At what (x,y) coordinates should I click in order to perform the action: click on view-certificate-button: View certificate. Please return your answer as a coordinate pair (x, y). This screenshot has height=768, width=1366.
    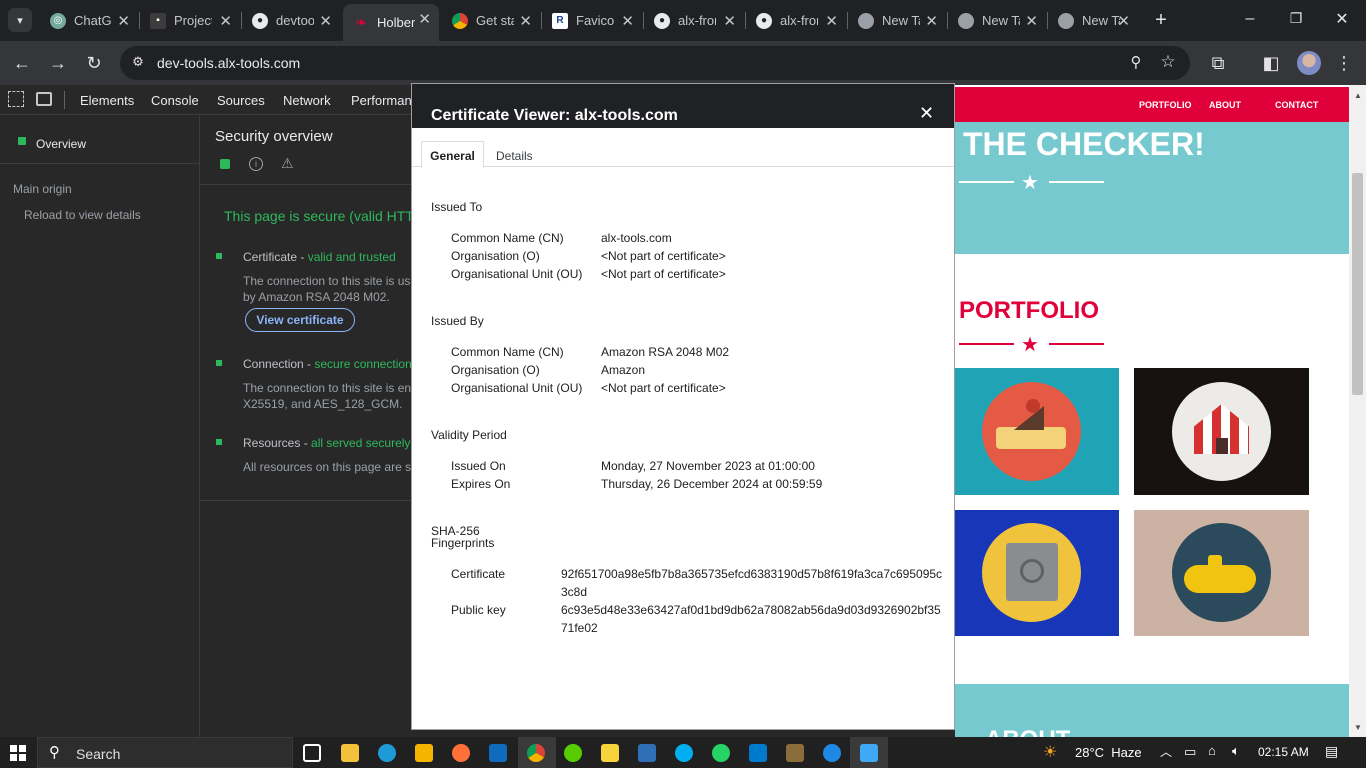
    Looking at the image, I should click on (300, 320).